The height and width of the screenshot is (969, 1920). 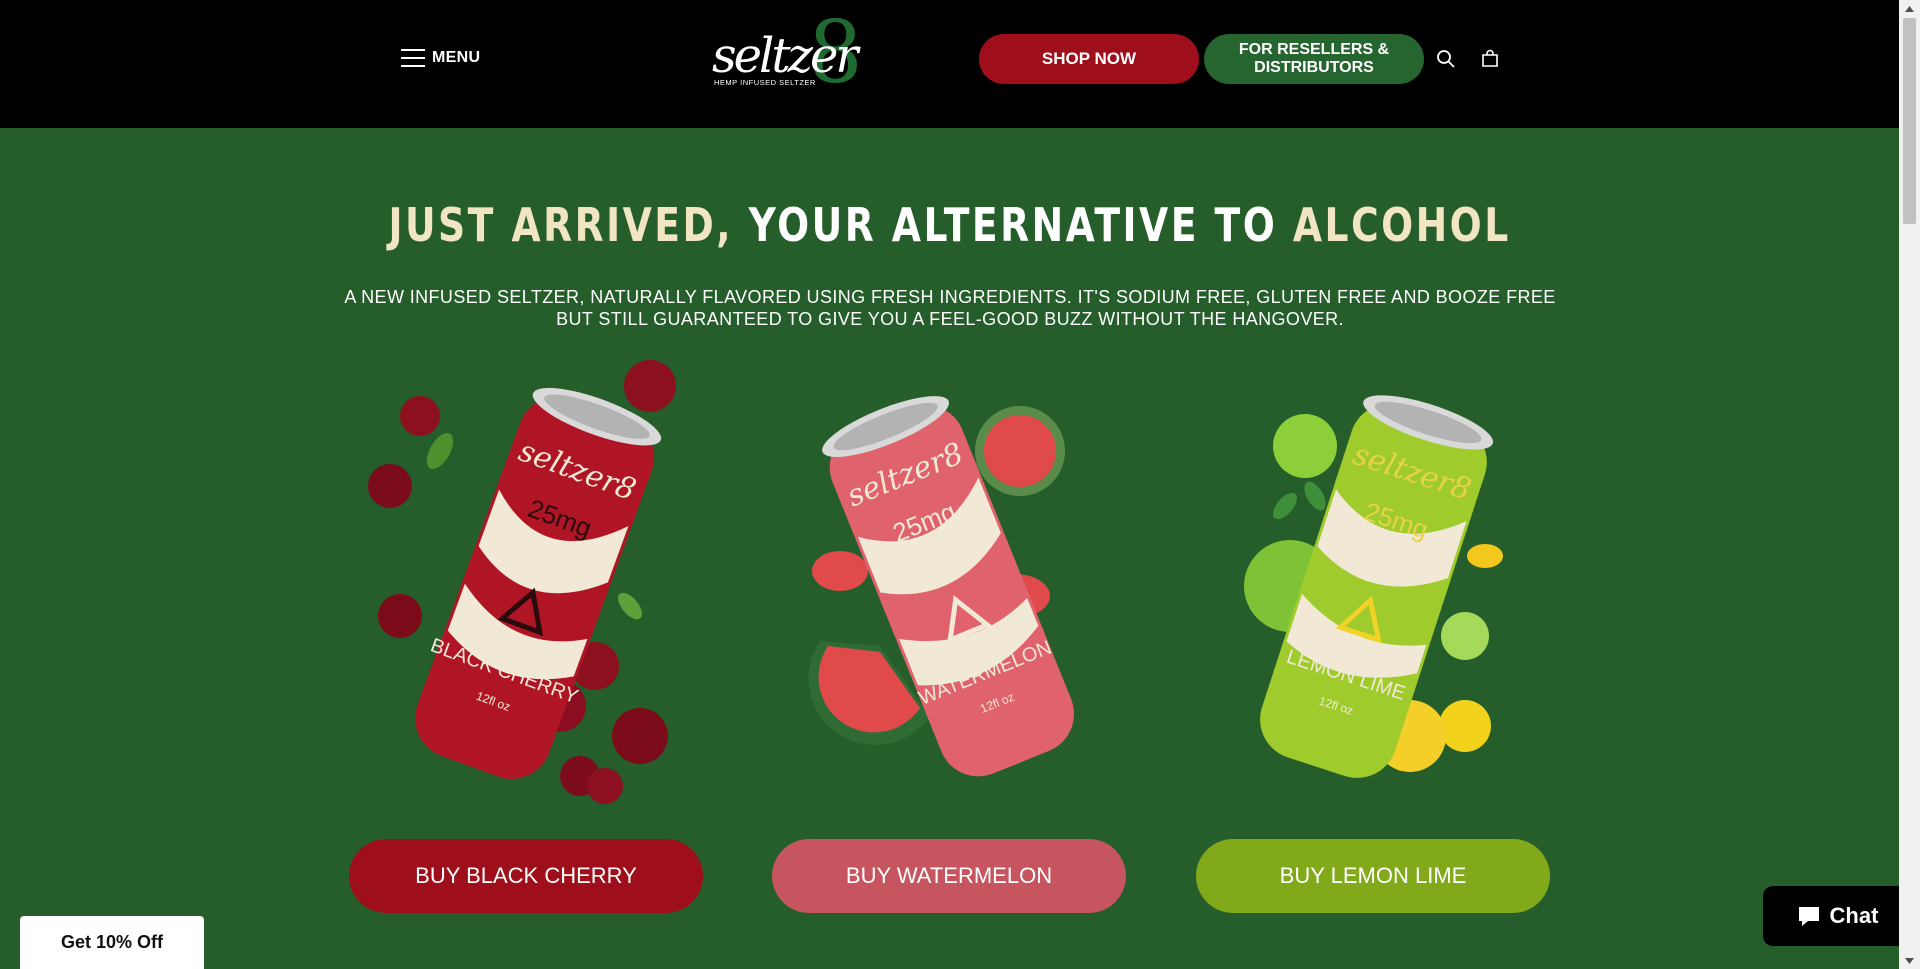 I want to click on search-button, so click(x=1446, y=59).